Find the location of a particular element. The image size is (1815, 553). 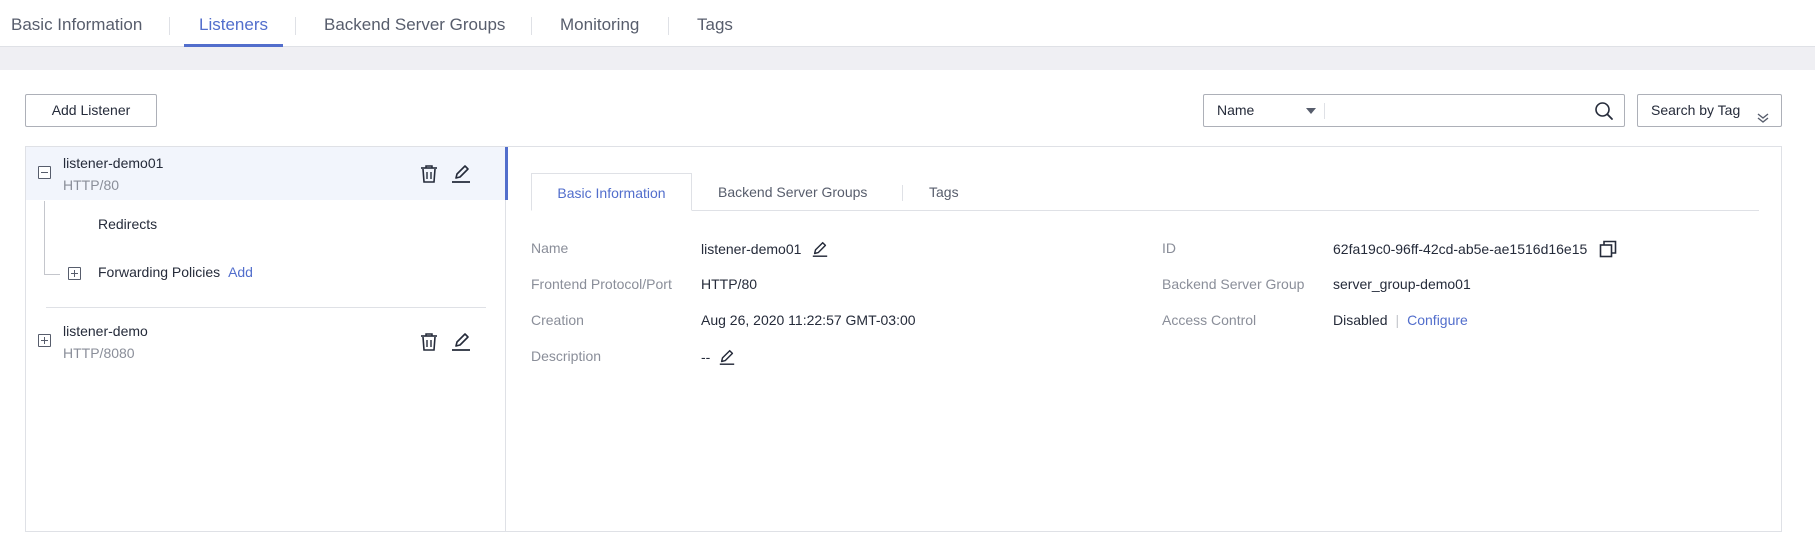

creation-label: Creation is located at coordinates (557, 320).